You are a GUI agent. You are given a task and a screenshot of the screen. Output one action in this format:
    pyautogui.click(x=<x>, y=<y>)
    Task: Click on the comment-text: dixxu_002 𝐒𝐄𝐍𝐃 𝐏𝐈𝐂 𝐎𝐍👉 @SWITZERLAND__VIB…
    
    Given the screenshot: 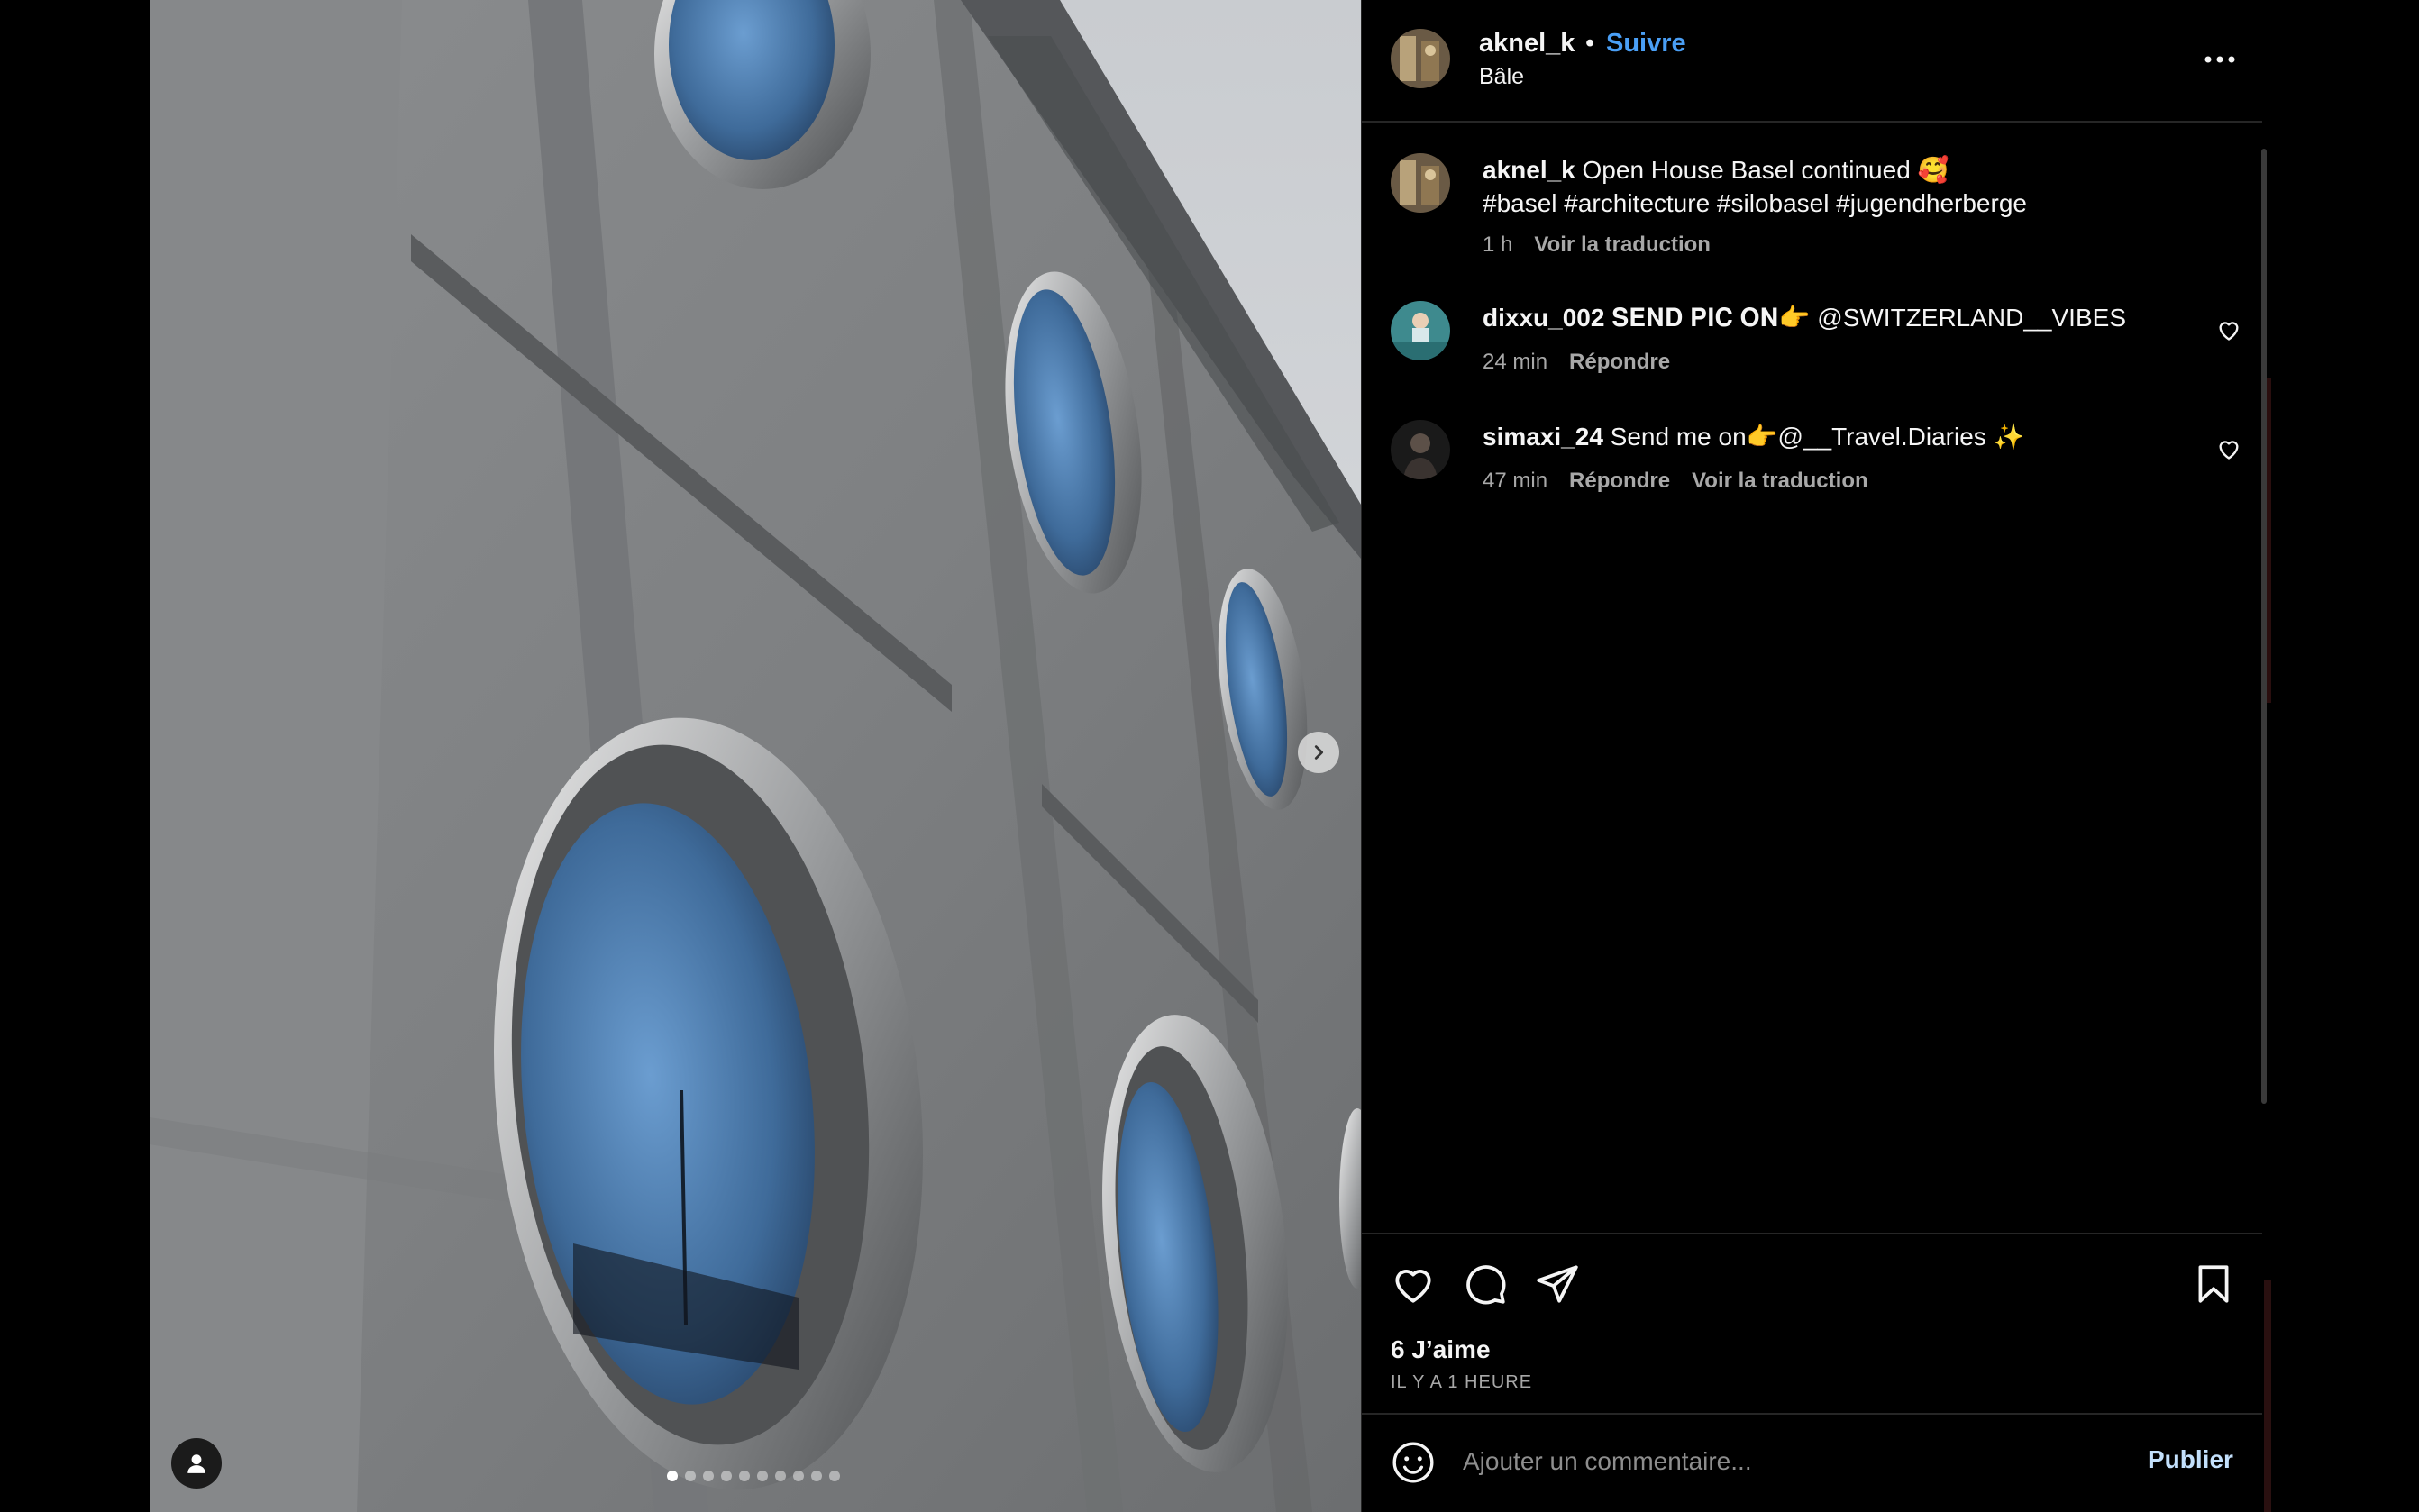 What is the action you would take?
    pyautogui.click(x=1844, y=317)
    